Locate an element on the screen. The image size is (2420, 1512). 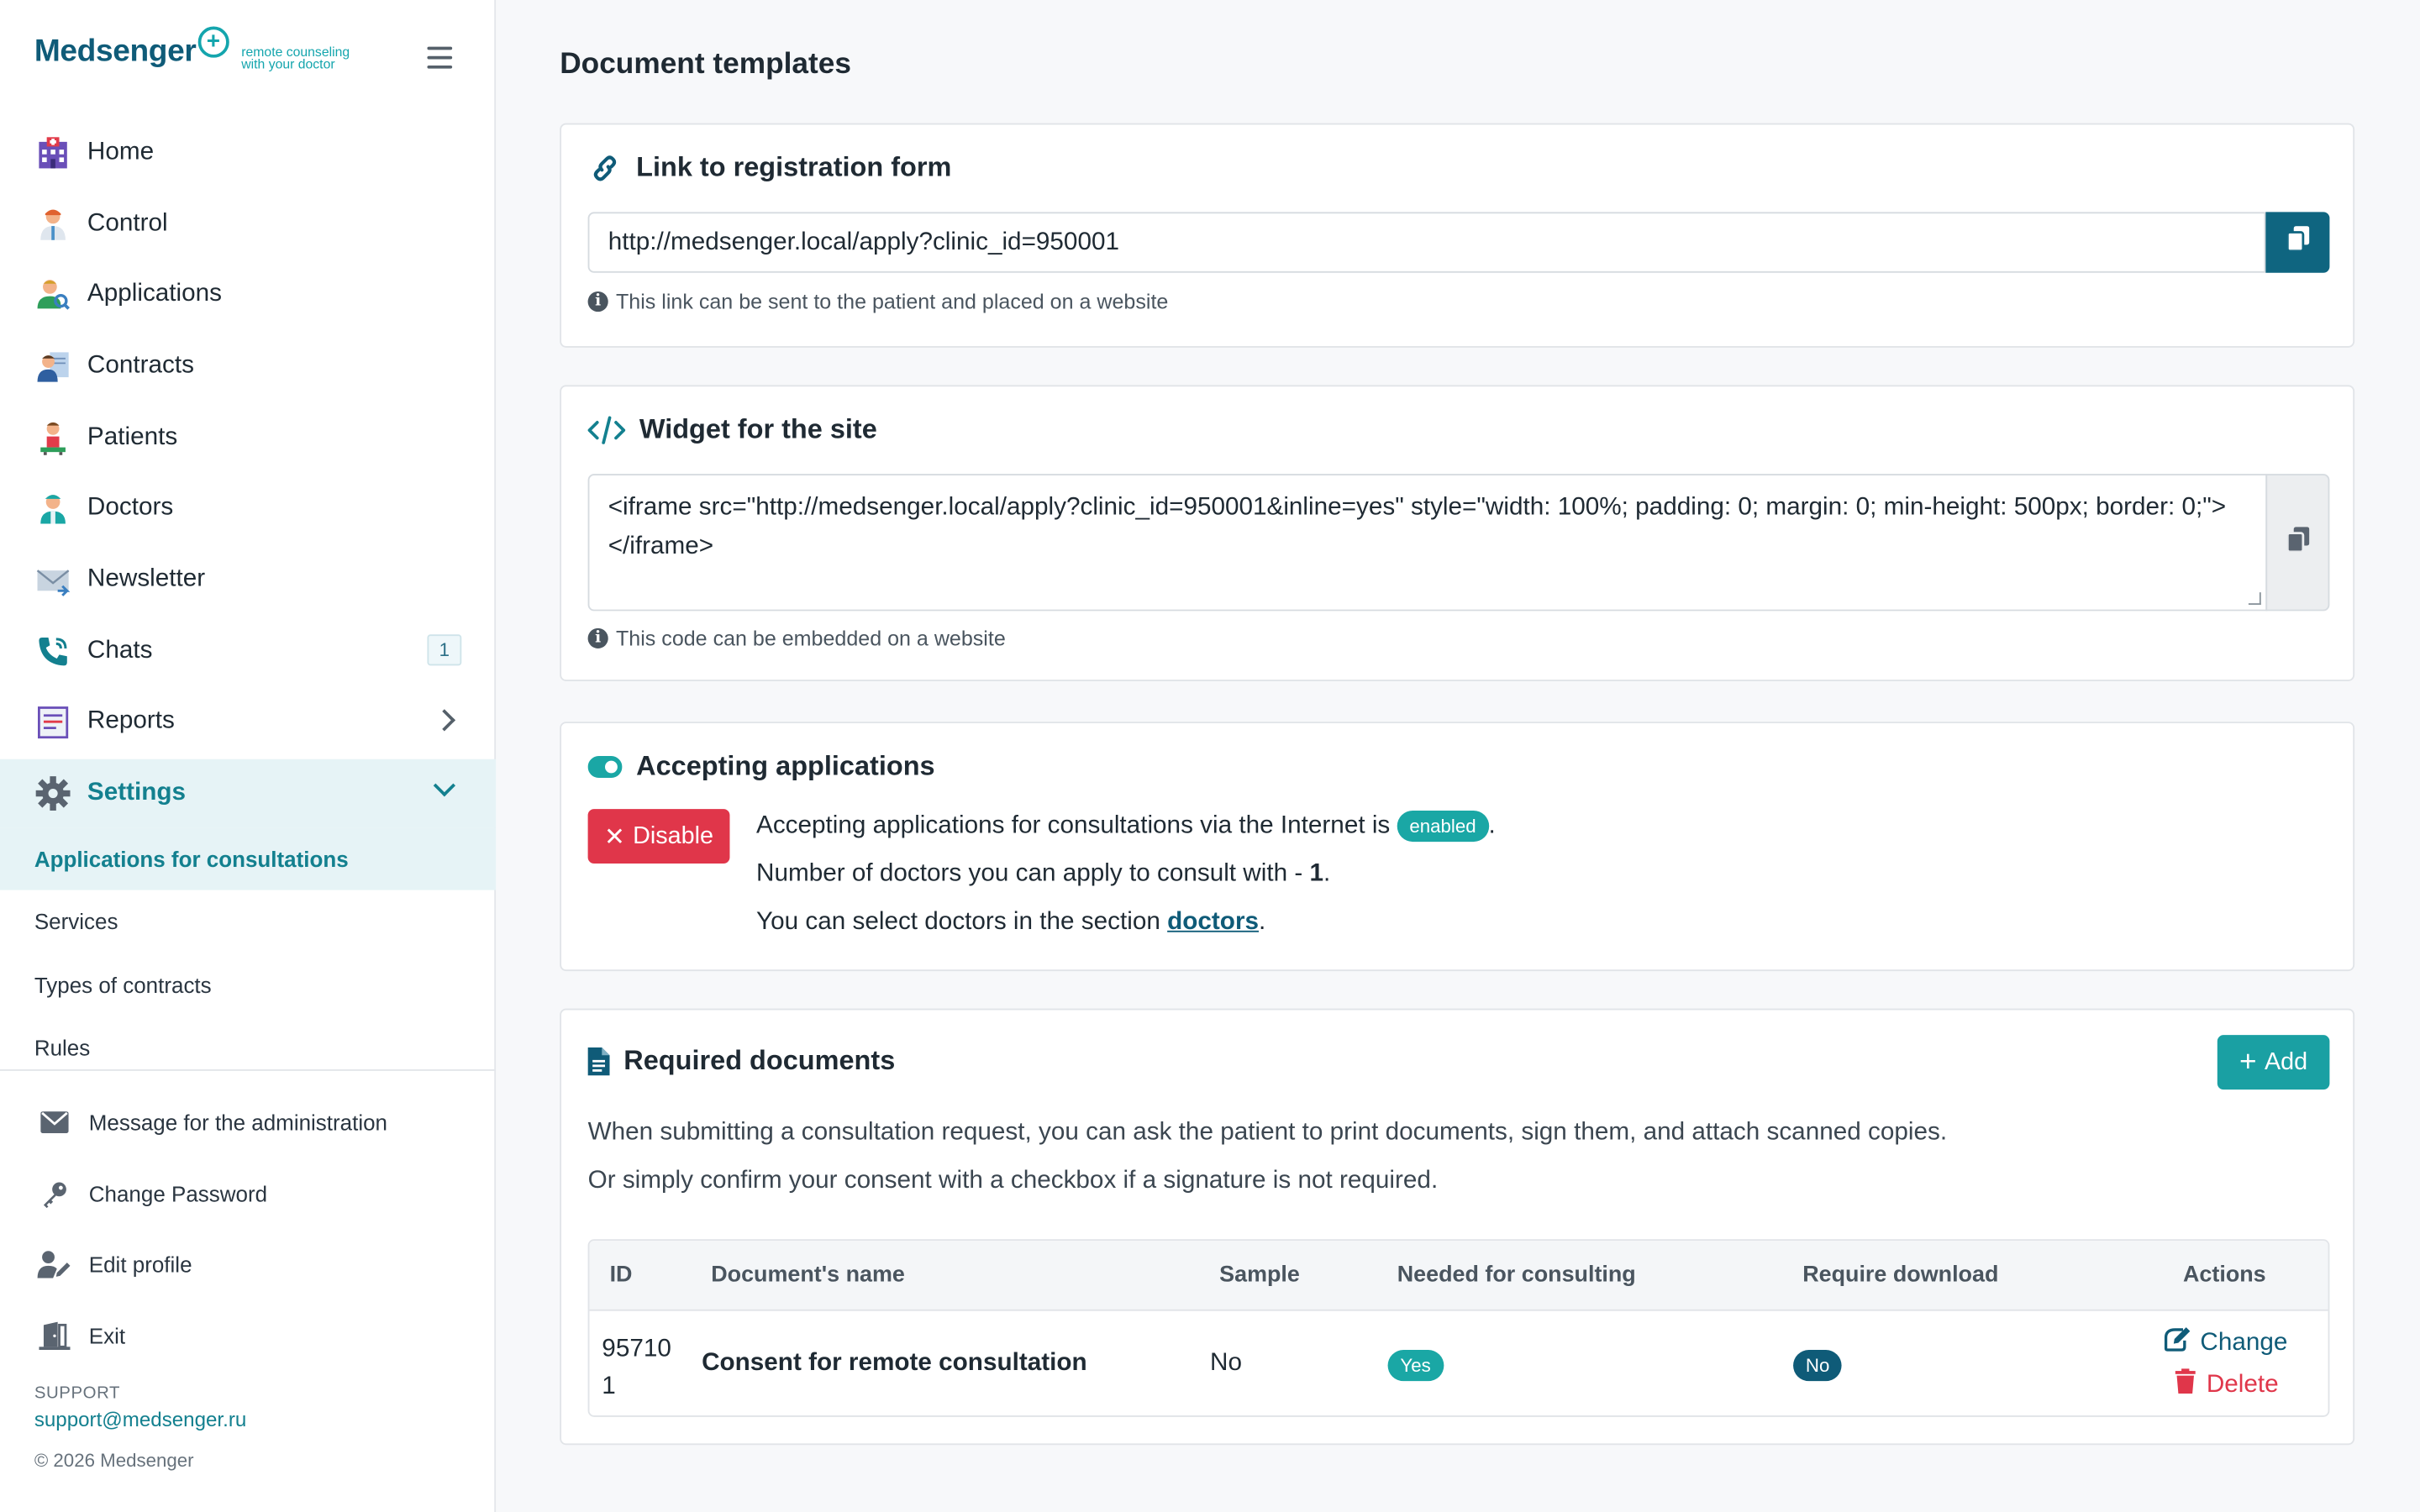
chevron-down-icon is located at coordinates (444, 785).